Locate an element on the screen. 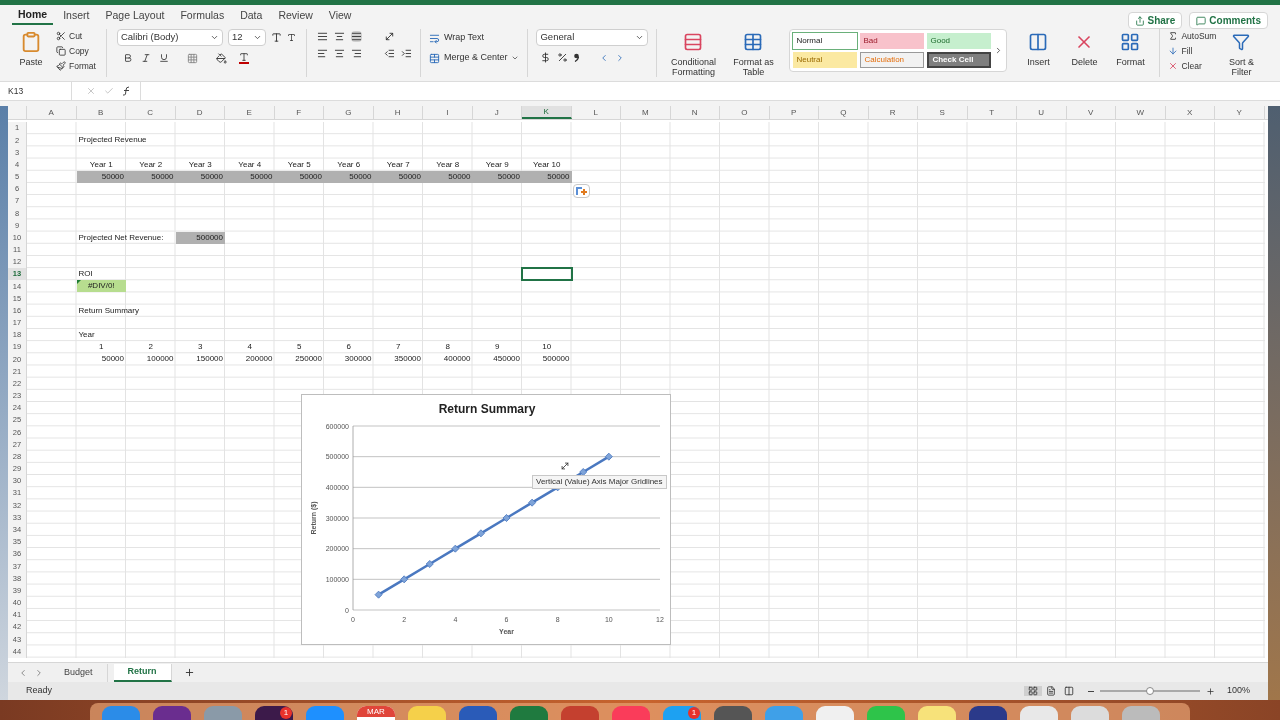 The image size is (1280, 720). conditional-formatting-button: Conditional Formatting is located at coordinates (693, 53).